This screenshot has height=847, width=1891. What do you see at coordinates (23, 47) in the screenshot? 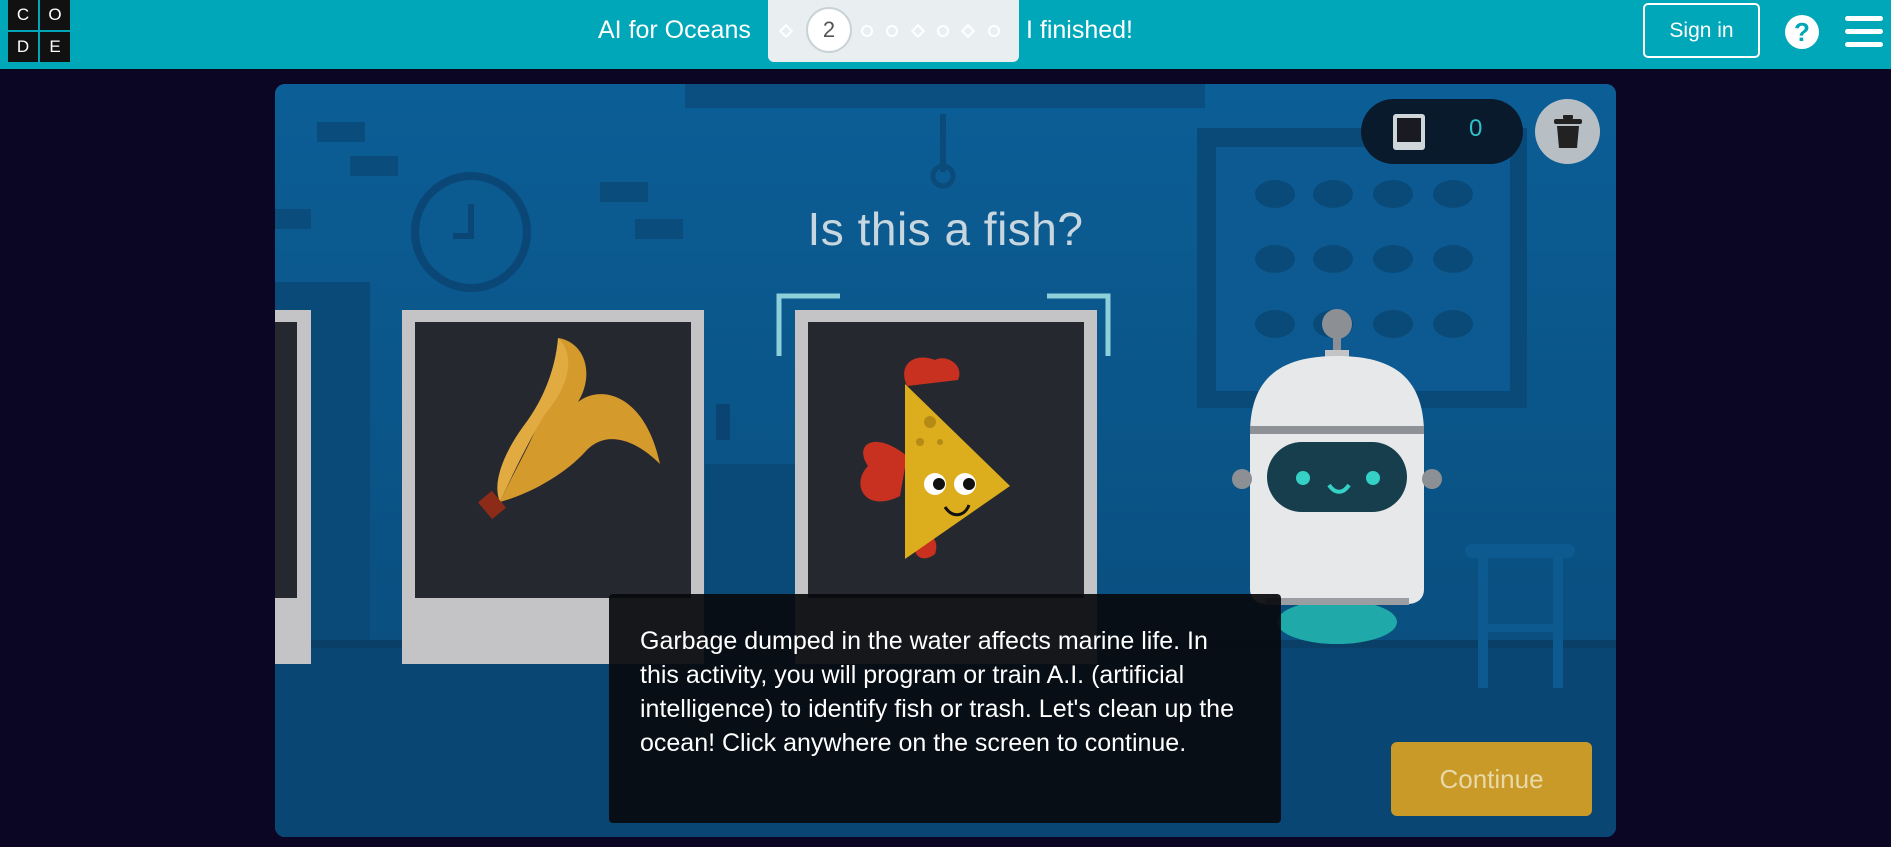
I see `logo-letter-d: D` at bounding box center [23, 47].